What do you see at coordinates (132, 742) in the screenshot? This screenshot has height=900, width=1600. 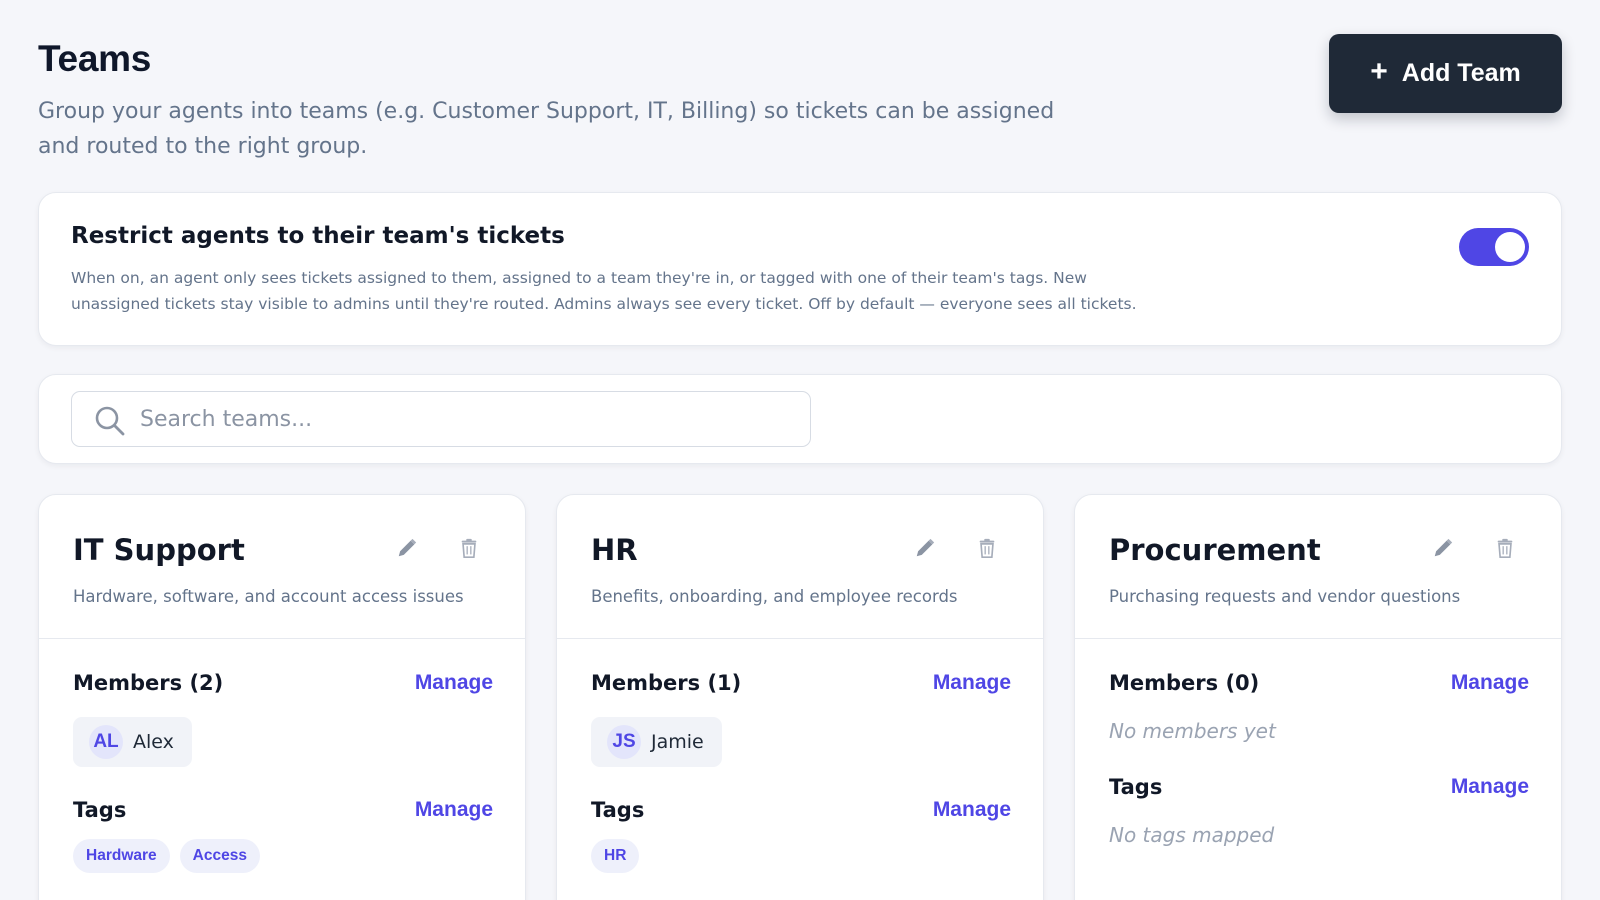 I see `member-chip: AL Alex` at bounding box center [132, 742].